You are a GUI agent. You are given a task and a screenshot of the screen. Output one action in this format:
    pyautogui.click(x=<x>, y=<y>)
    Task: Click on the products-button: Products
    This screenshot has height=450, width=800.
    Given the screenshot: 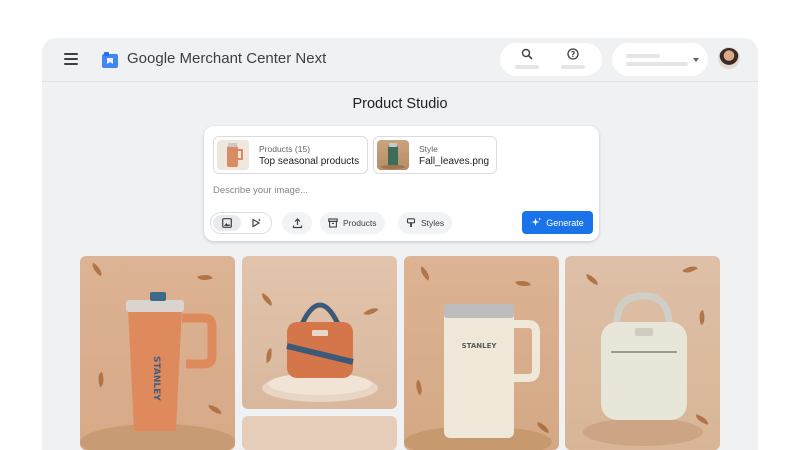 What is the action you would take?
    pyautogui.click(x=352, y=223)
    